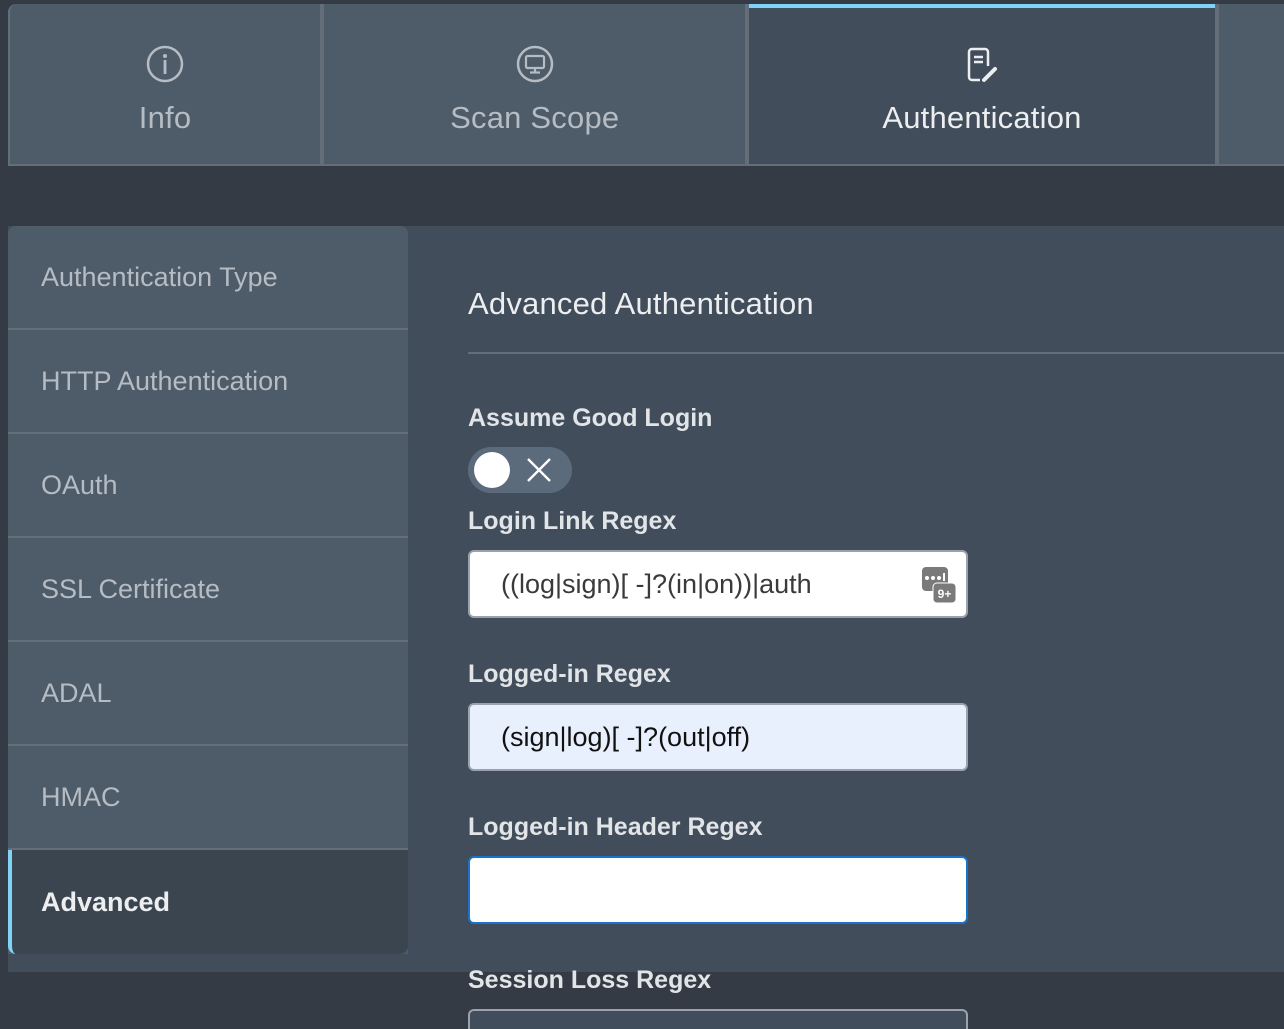  What do you see at coordinates (165, 64) in the screenshot?
I see `info-icon` at bounding box center [165, 64].